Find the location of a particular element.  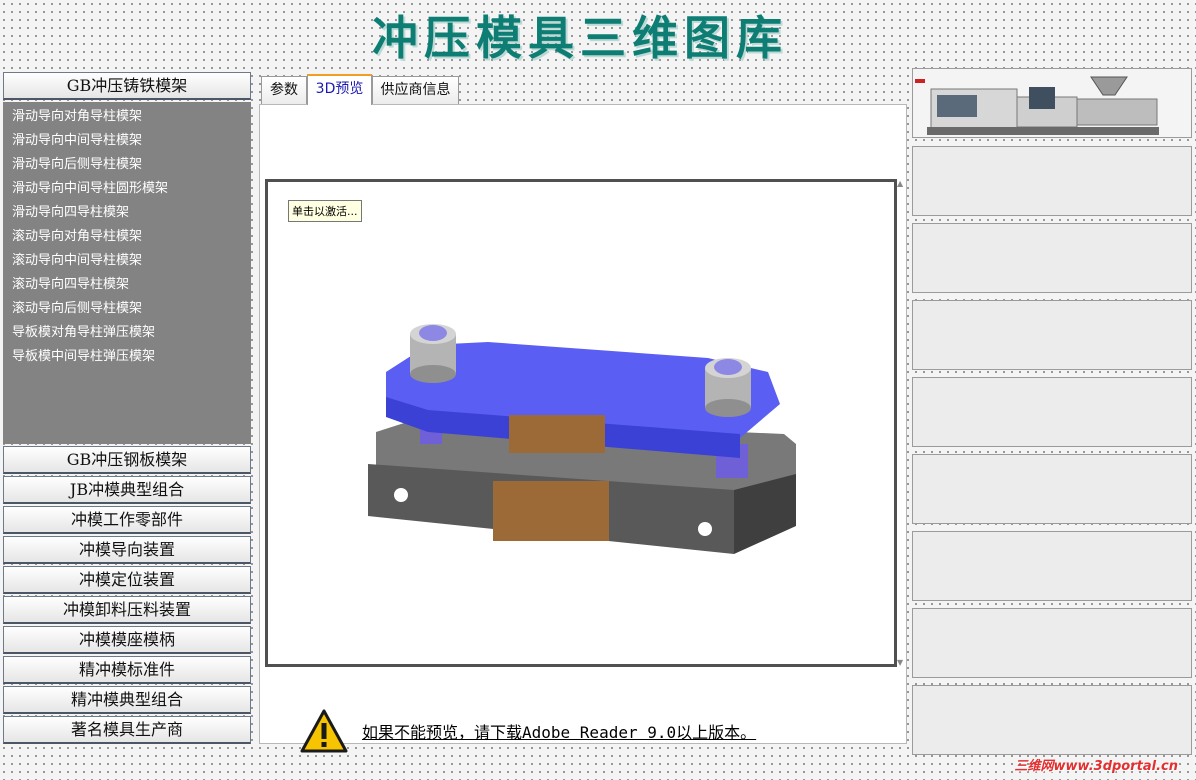

subcategory-item: 滑动导向对角导柱模架 is located at coordinates (127, 117).